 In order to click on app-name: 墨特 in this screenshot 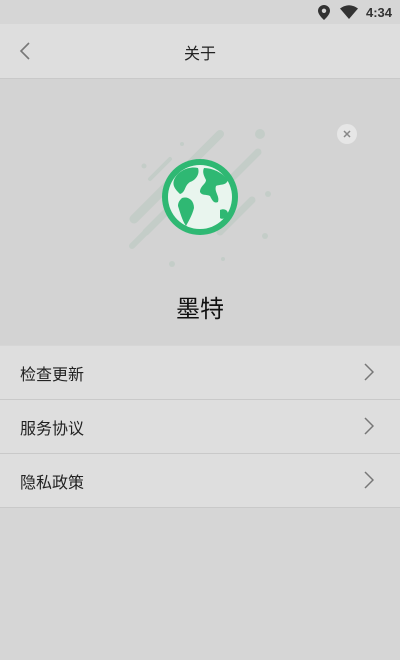, I will do `click(200, 309)`.